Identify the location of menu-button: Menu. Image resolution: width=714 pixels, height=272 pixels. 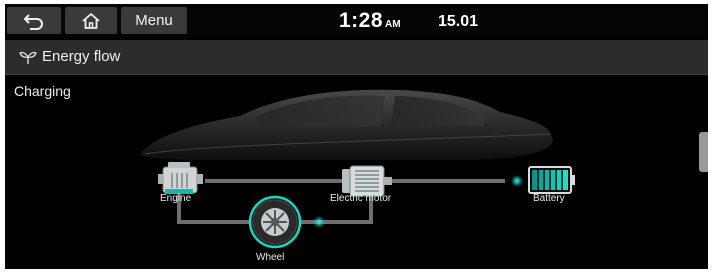
(154, 20).